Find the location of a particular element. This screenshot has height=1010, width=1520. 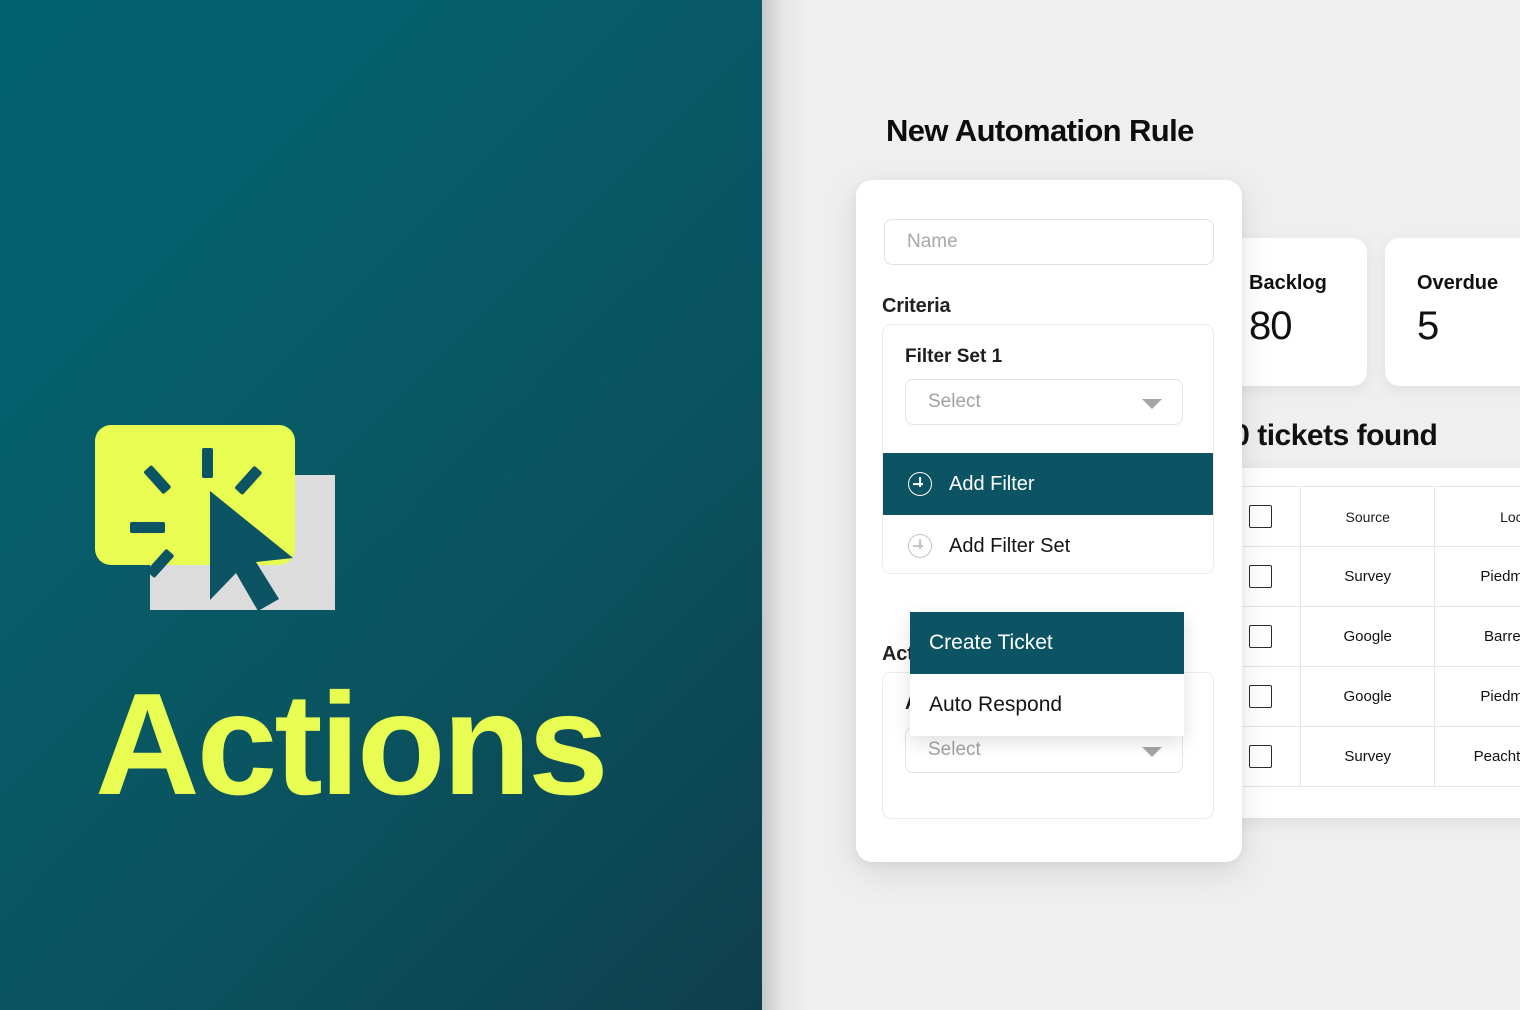

cell-location: Barrett Pkwy is located at coordinates (1477, 636).